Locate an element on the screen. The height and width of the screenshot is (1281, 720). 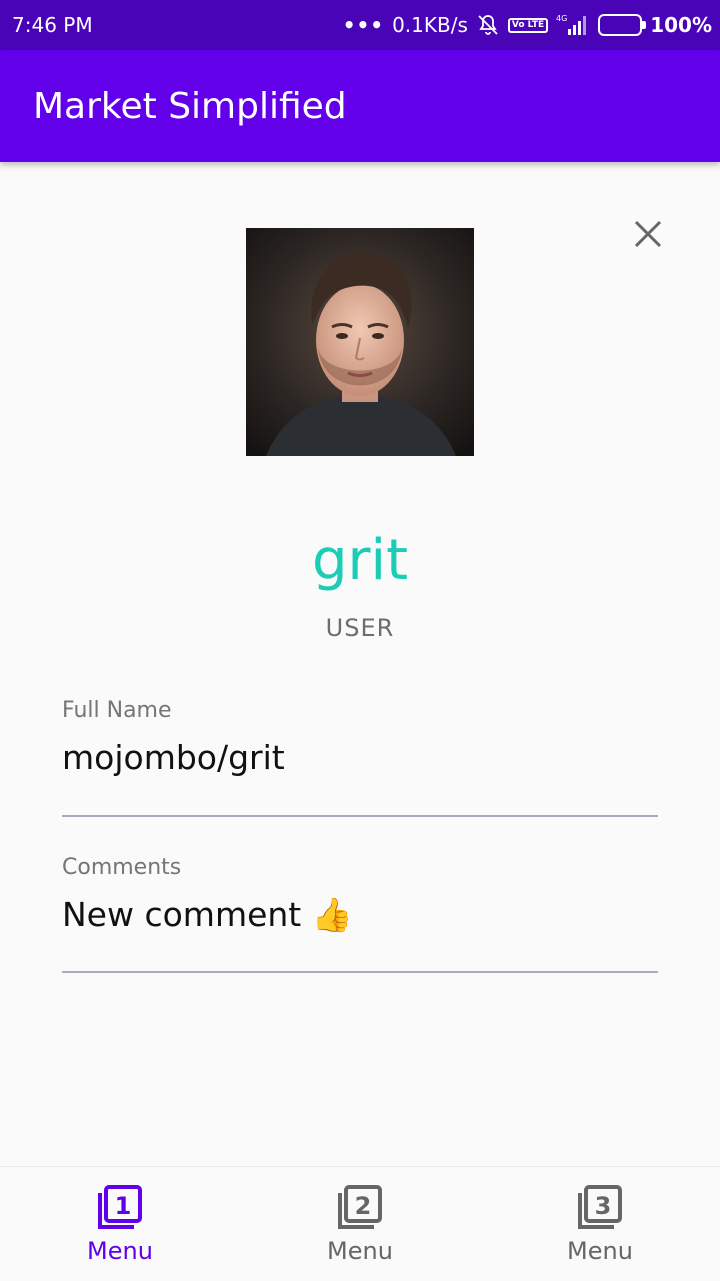
app-title: Market Simplified is located at coordinates (190, 106).